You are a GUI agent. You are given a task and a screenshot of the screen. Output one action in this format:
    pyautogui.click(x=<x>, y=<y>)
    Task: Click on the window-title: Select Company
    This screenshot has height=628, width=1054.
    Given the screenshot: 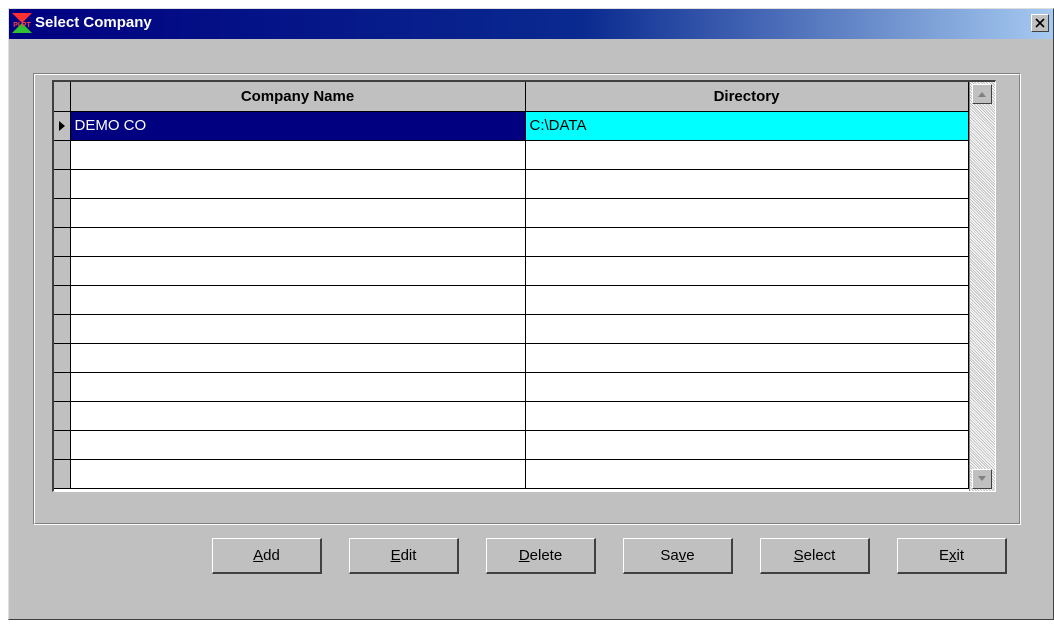 What is the action you would take?
    pyautogui.click(x=93, y=22)
    